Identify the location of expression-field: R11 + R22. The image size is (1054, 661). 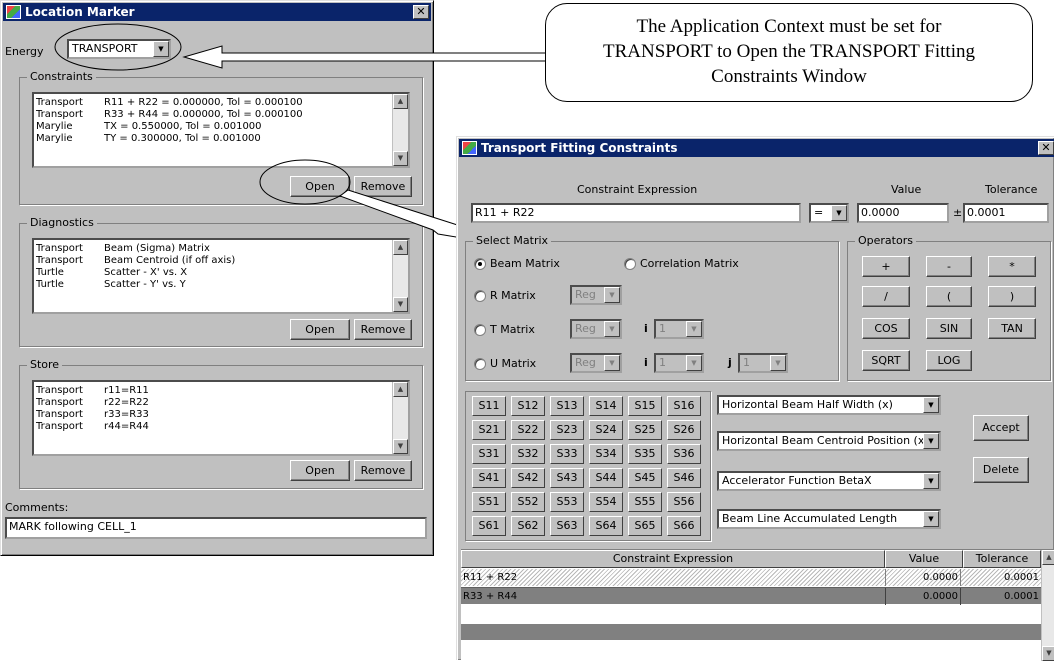
(636, 213).